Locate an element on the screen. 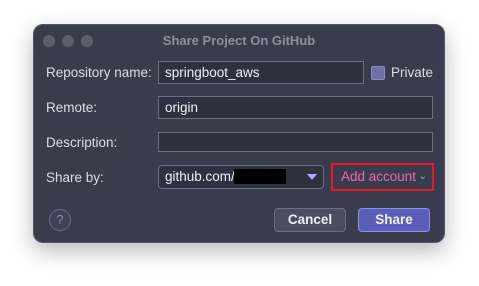  help-button: ? is located at coordinates (60, 220).